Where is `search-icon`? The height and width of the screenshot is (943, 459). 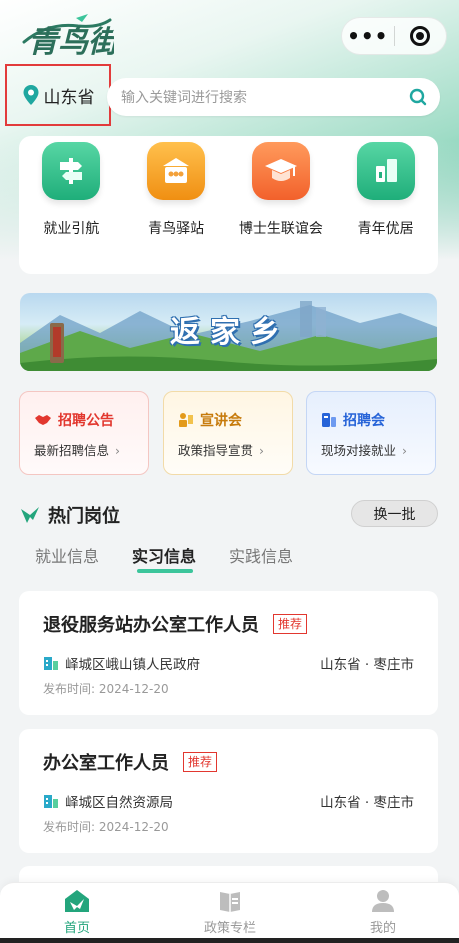 search-icon is located at coordinates (418, 97).